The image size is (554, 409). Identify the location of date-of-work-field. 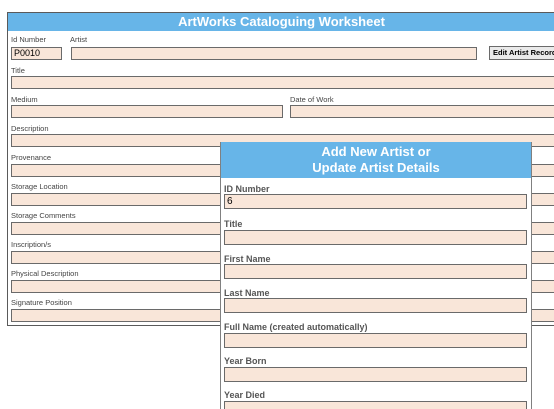
(422, 111).